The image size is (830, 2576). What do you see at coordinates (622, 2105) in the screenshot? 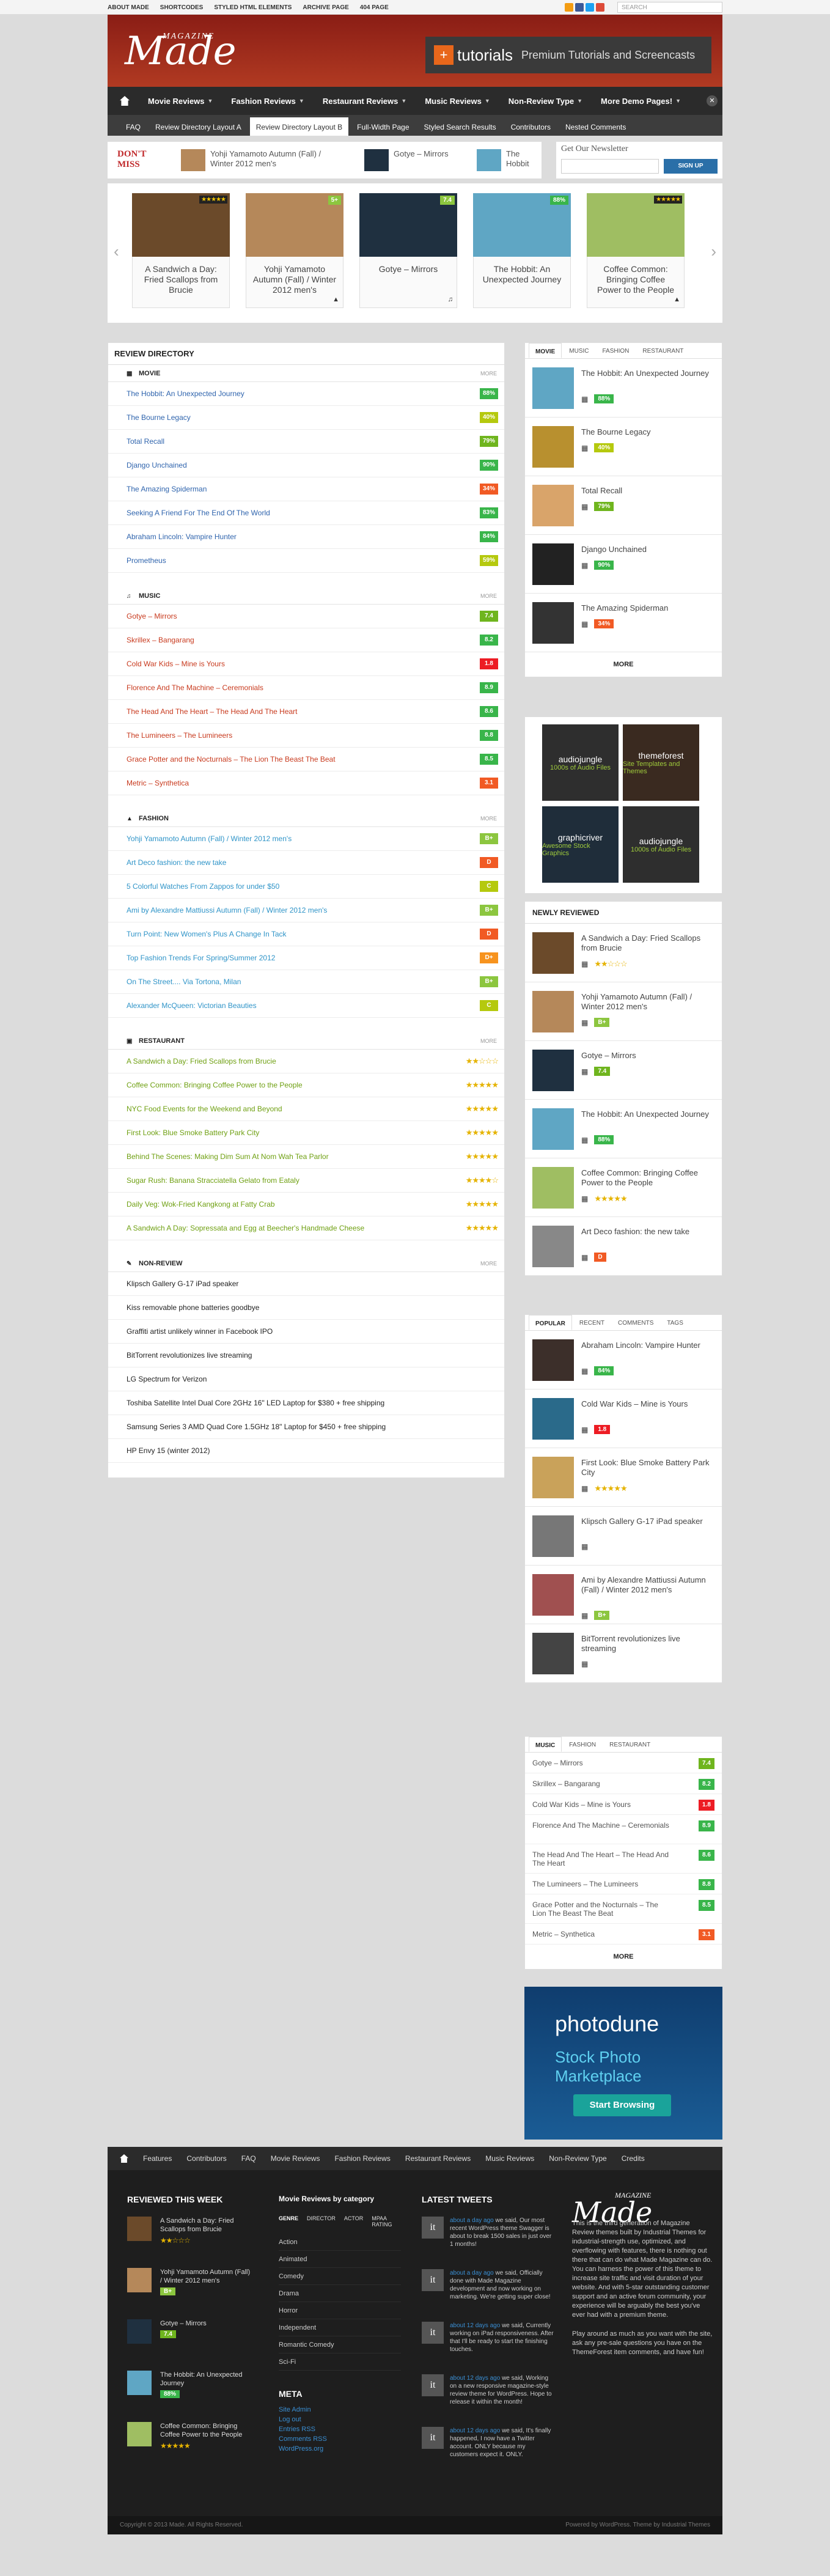
I see `start-browsing-button: Start Browsing` at bounding box center [622, 2105].